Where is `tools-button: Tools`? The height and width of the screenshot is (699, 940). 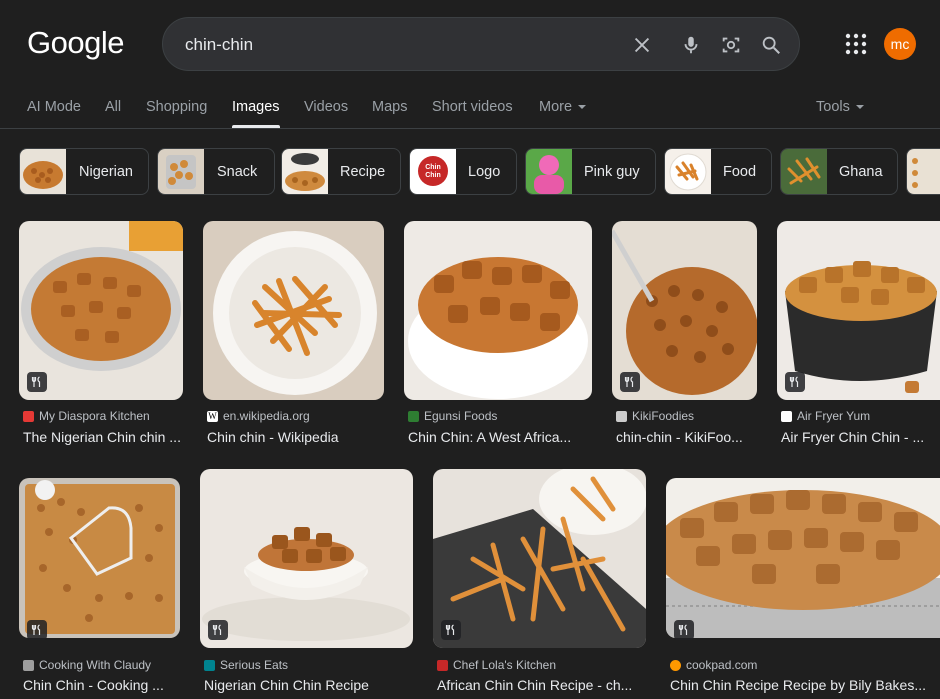
tools-button: Tools is located at coordinates (840, 107).